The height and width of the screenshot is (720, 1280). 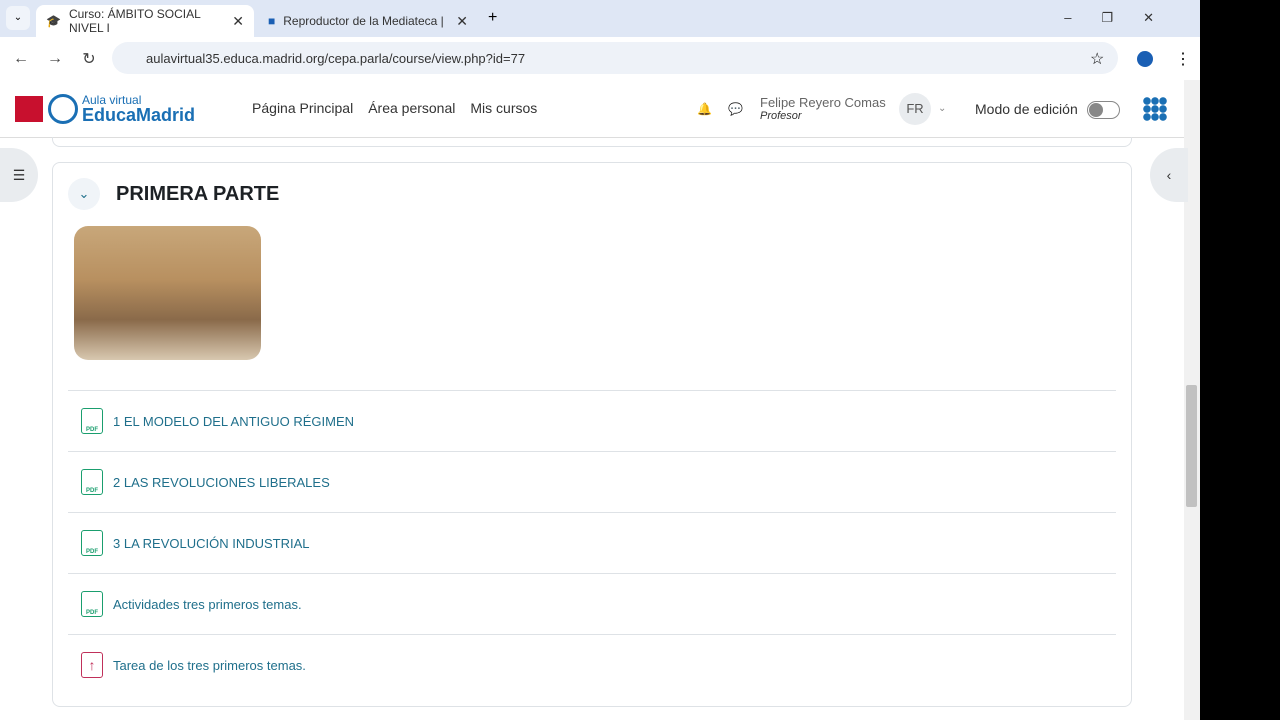 I want to click on back-button: ←, so click(x=21, y=59).